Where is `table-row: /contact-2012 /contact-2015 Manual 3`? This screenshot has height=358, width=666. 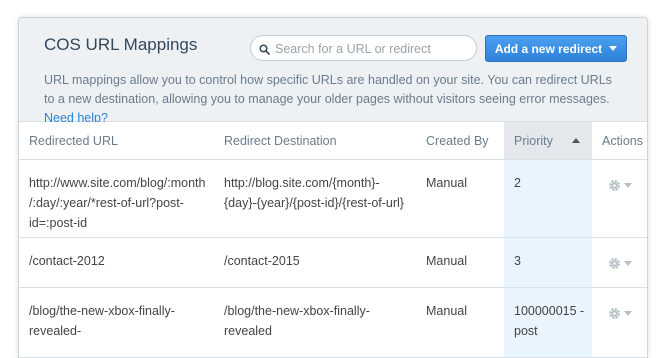 table-row: /contact-2012 /contact-2015 Manual 3 is located at coordinates (333, 262).